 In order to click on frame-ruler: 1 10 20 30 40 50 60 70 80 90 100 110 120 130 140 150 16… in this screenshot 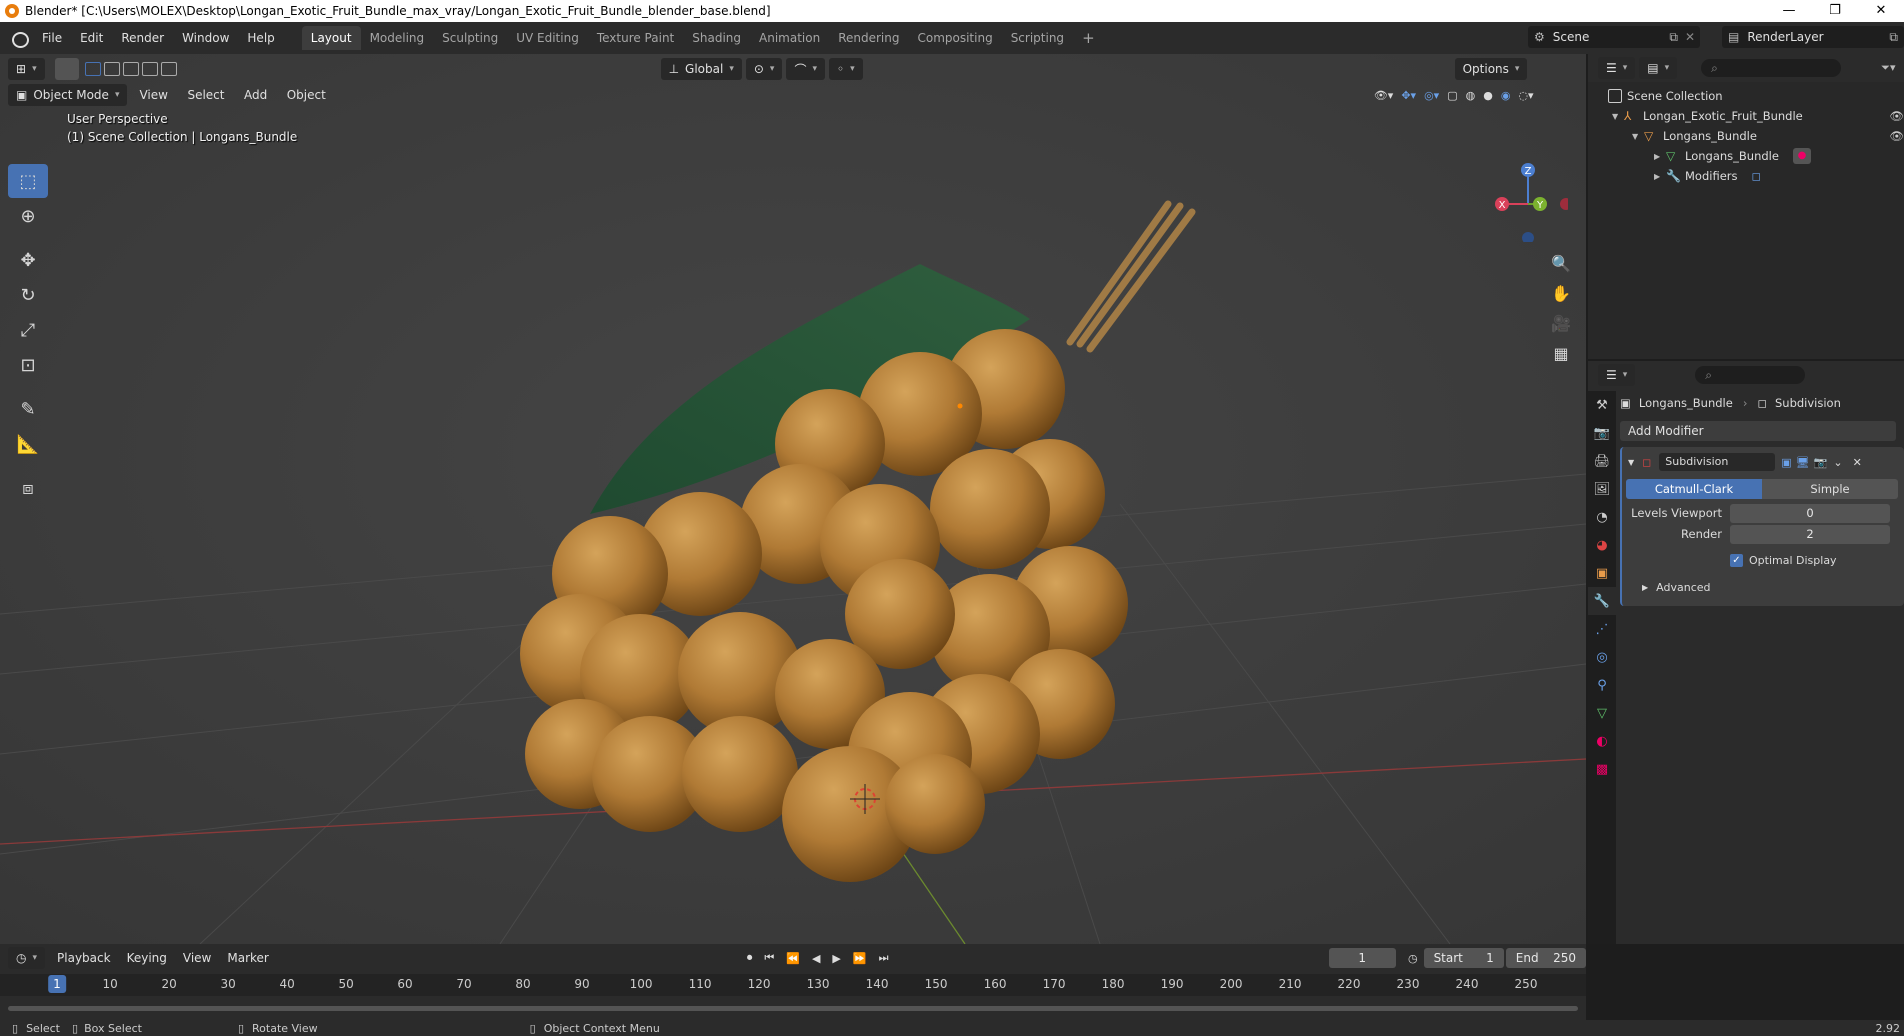, I will do `click(793, 985)`.